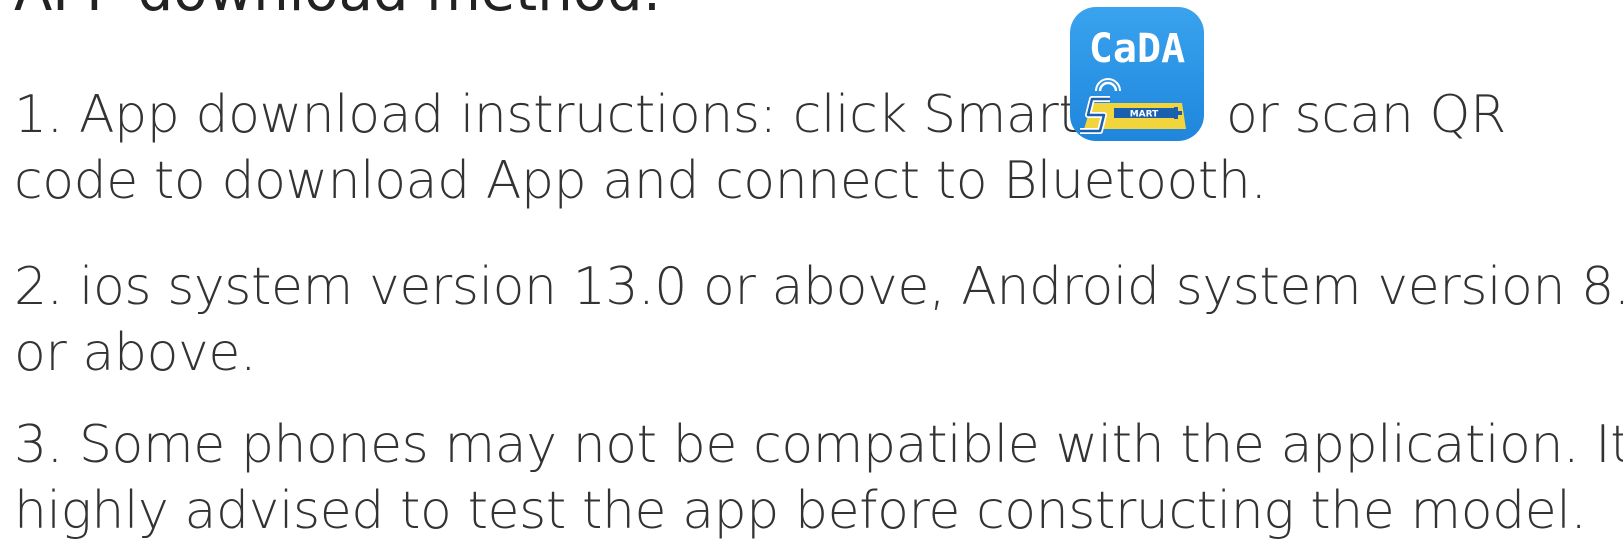  What do you see at coordinates (1133, 106) in the screenshot?
I see `smart-plus-badge-icon: MART` at bounding box center [1133, 106].